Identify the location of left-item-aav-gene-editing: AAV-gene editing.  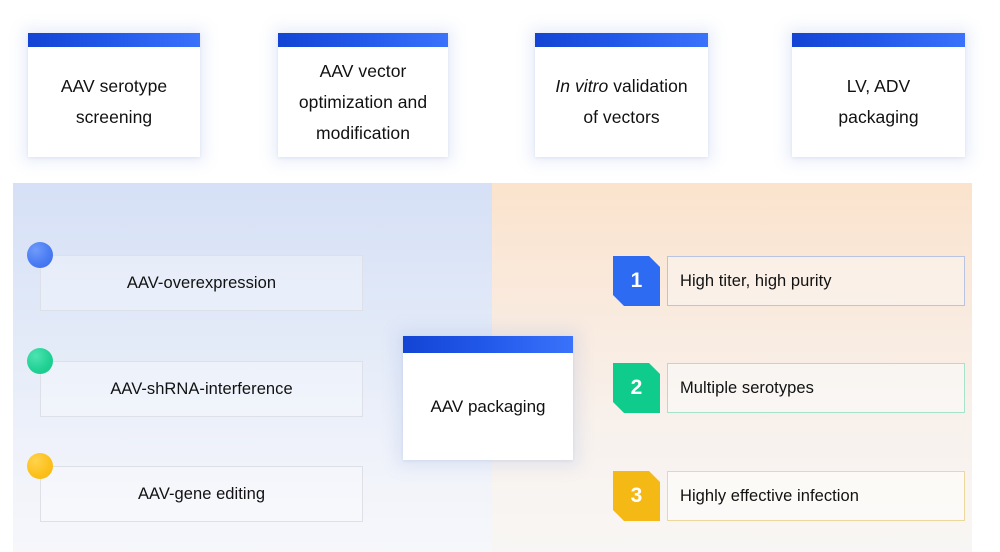
(195, 487).